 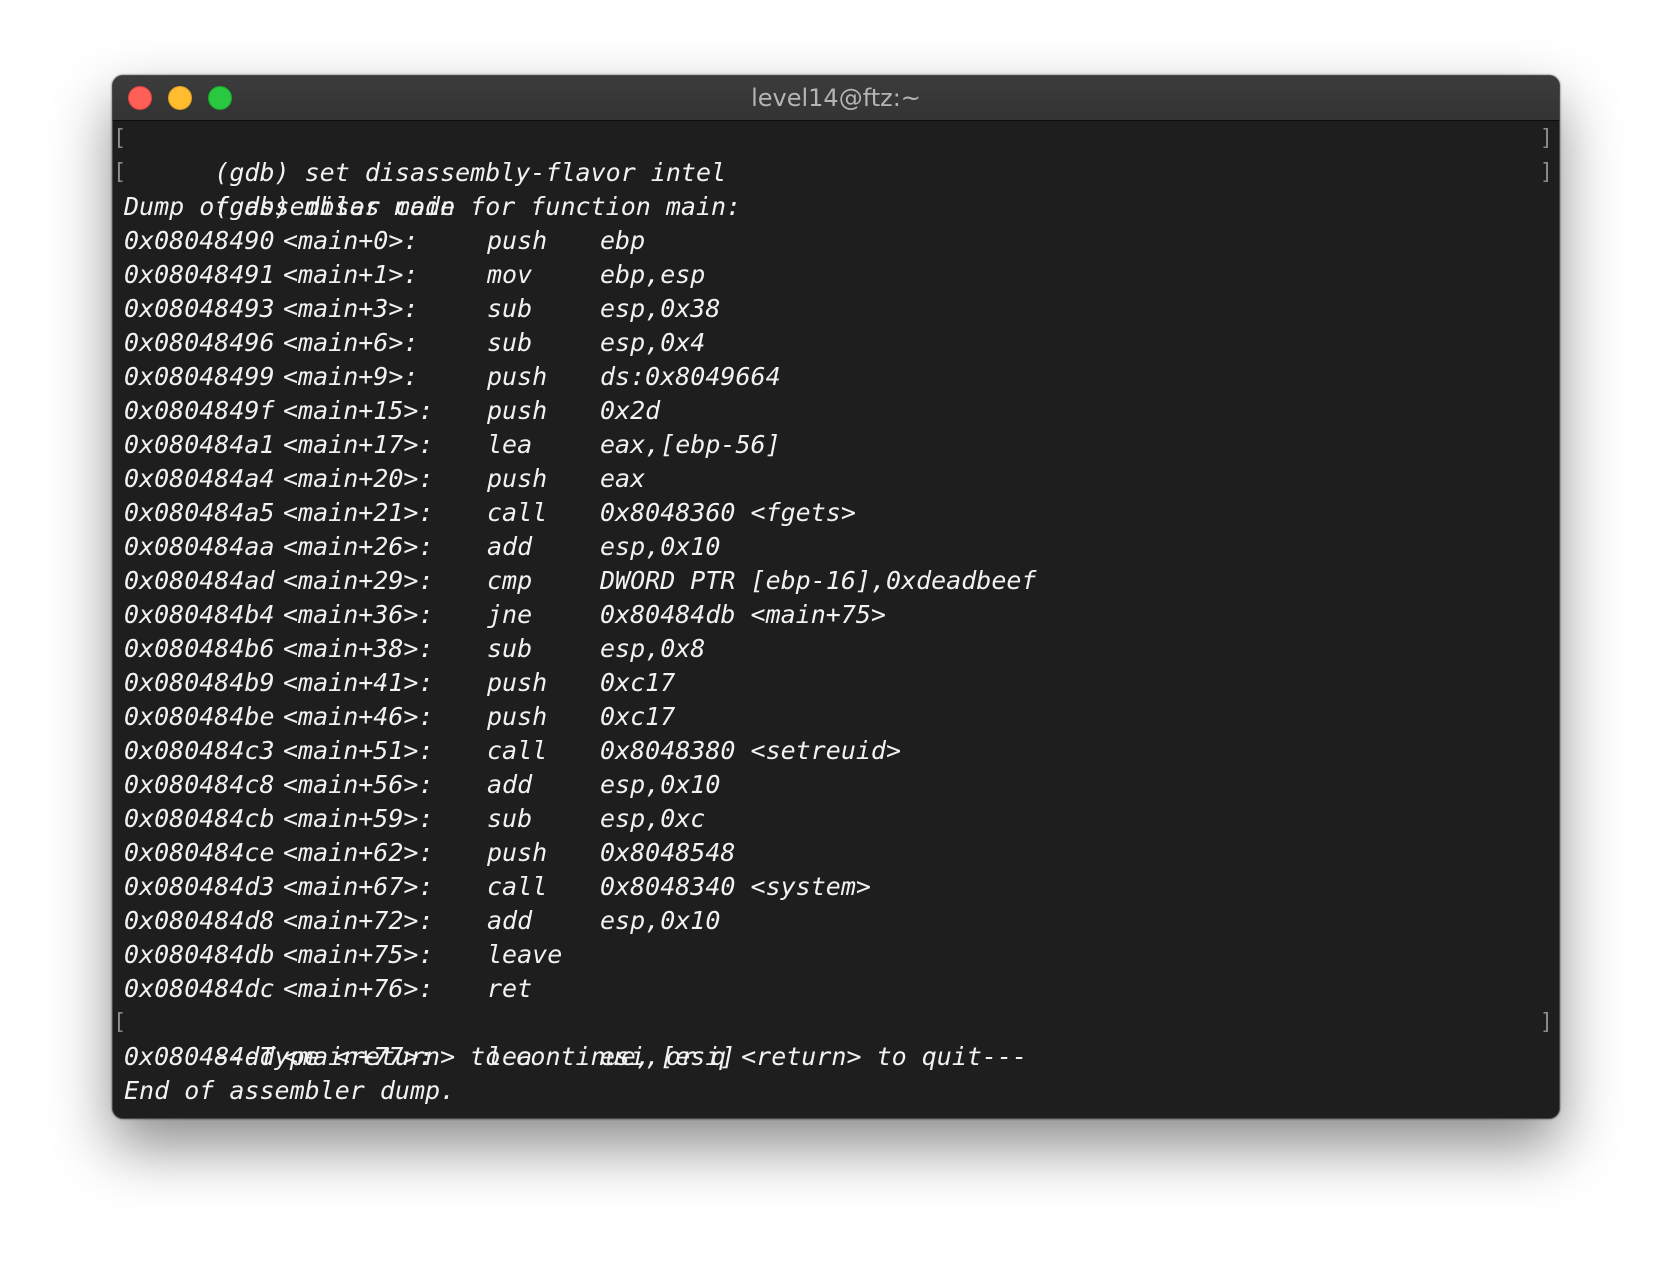 What do you see at coordinates (358, 920) in the screenshot?
I see `instruction-symbol: <main+72>:` at bounding box center [358, 920].